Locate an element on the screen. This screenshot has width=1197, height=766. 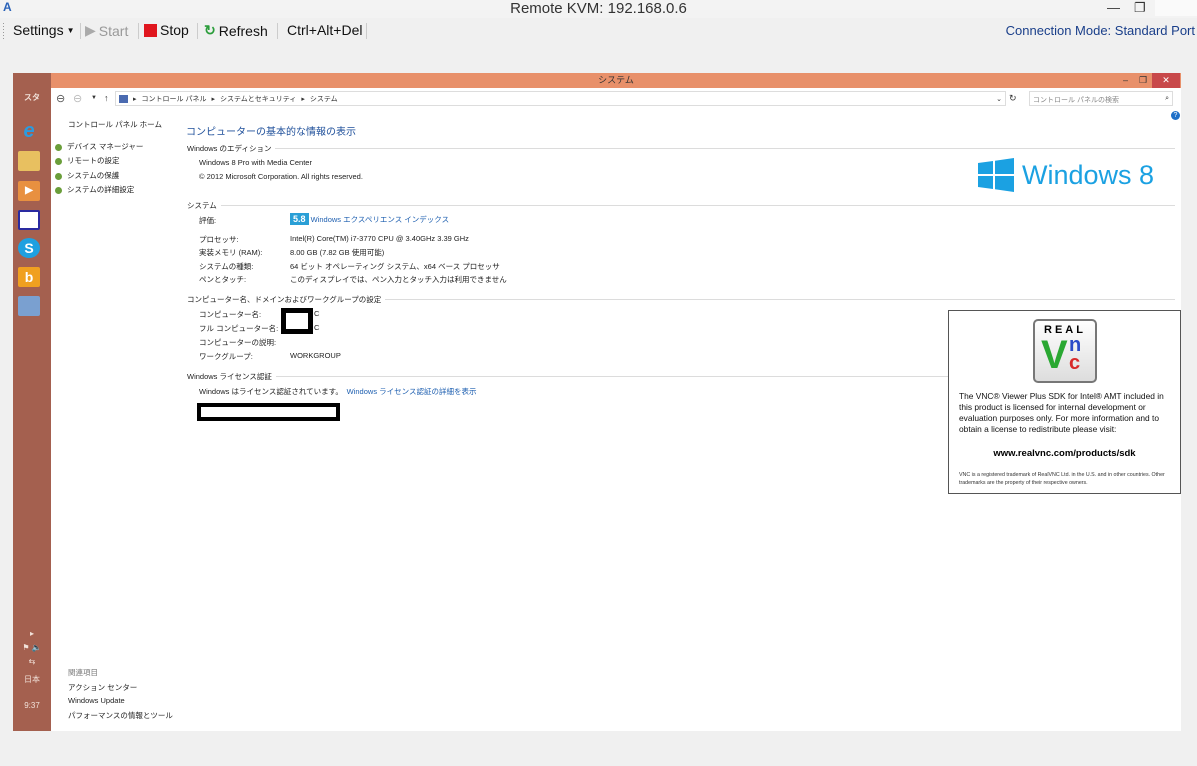
breadcrumb-item: システム is located at coordinates (324, 99).